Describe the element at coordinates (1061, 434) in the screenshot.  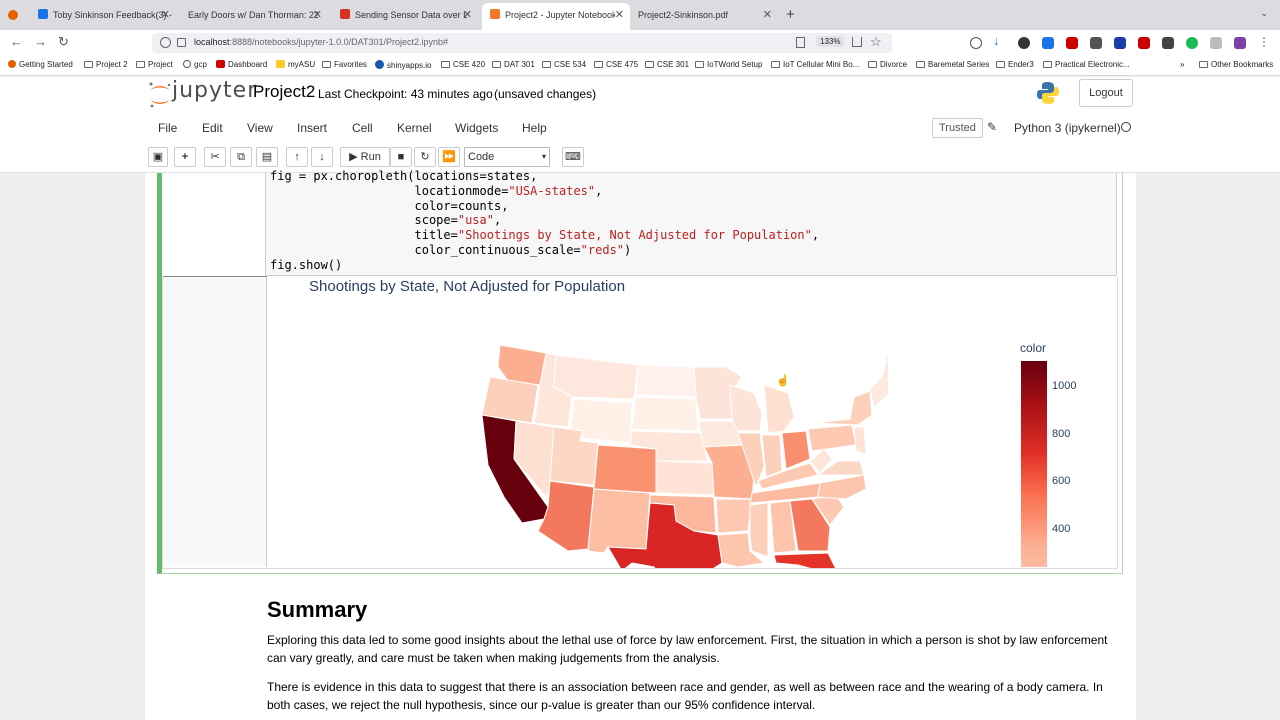
I see `colorbar-tick: 800` at that location.